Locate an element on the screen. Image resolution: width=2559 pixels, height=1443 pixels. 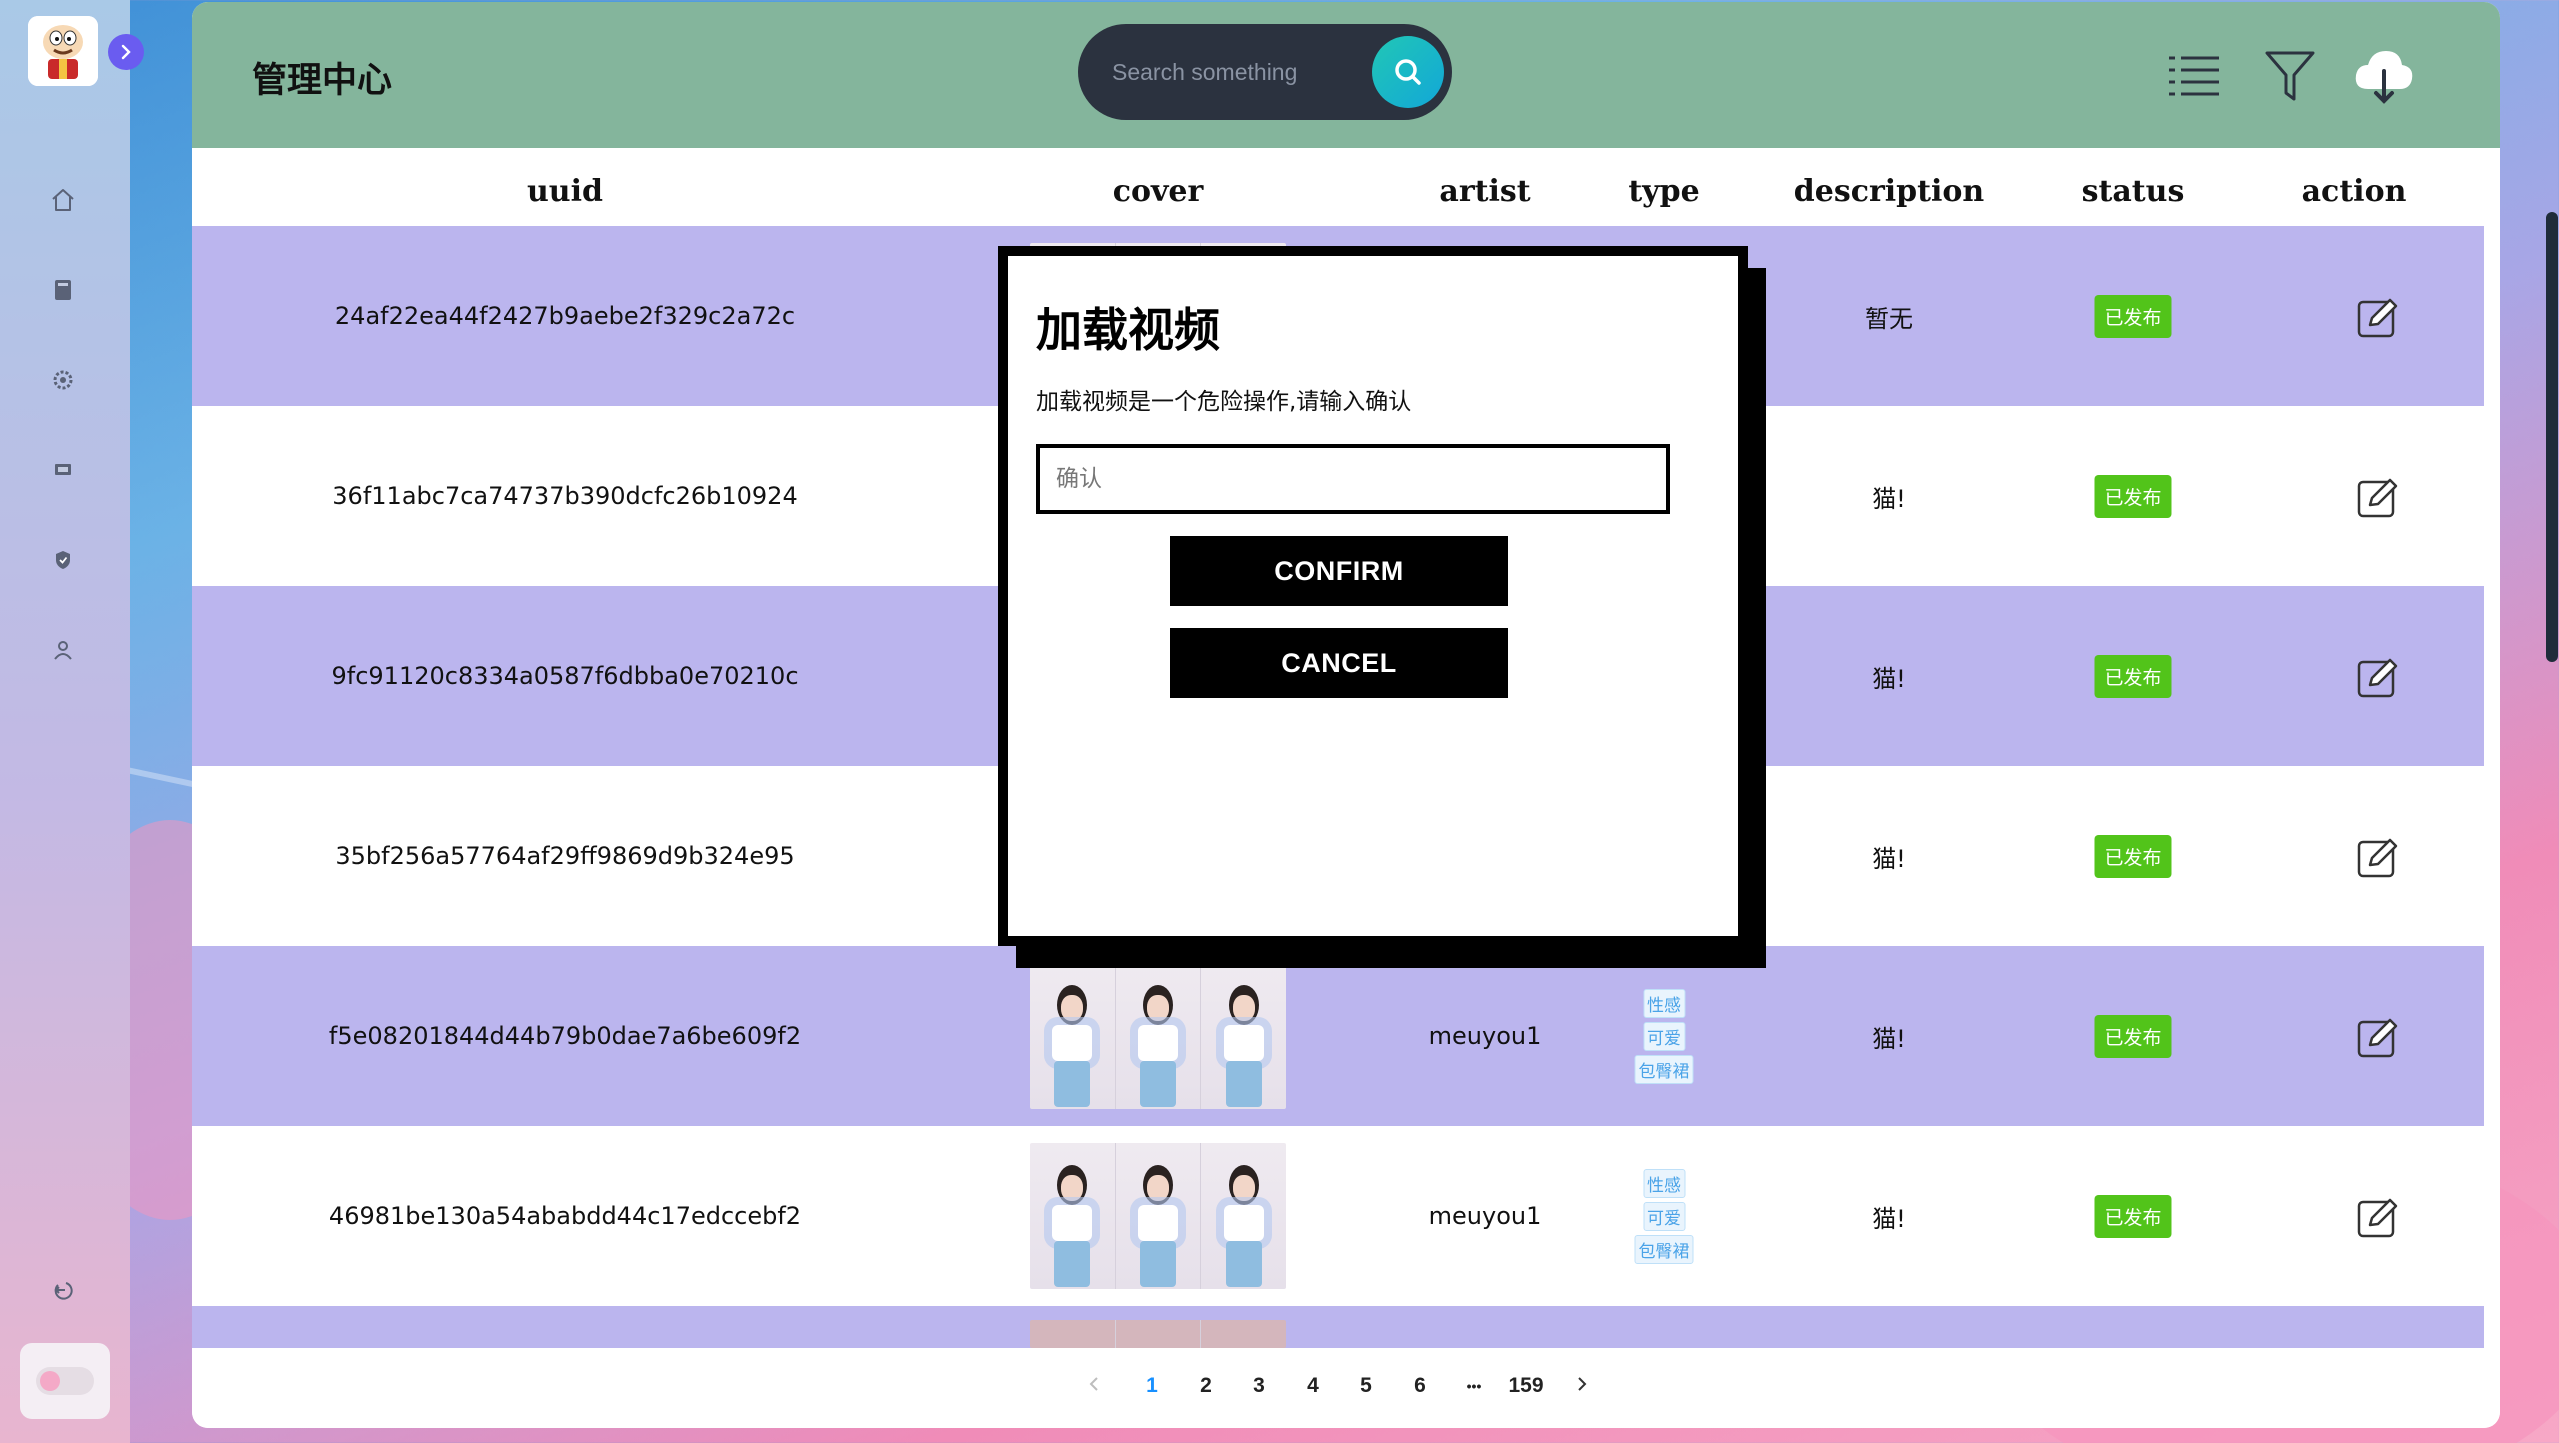
page-title: 管理中心 is located at coordinates (322, 81).